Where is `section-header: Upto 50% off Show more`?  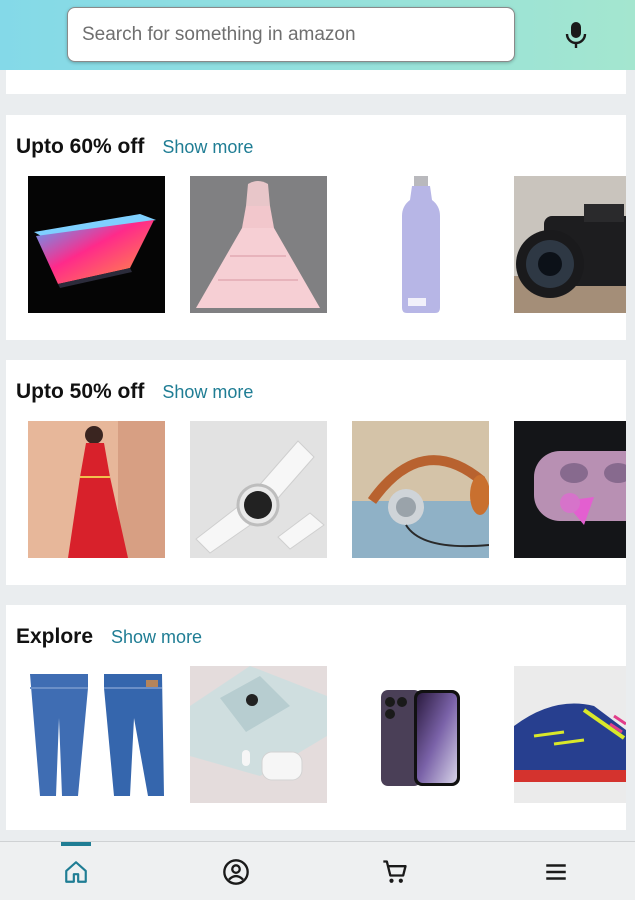 section-header: Upto 50% off Show more is located at coordinates (134, 392).